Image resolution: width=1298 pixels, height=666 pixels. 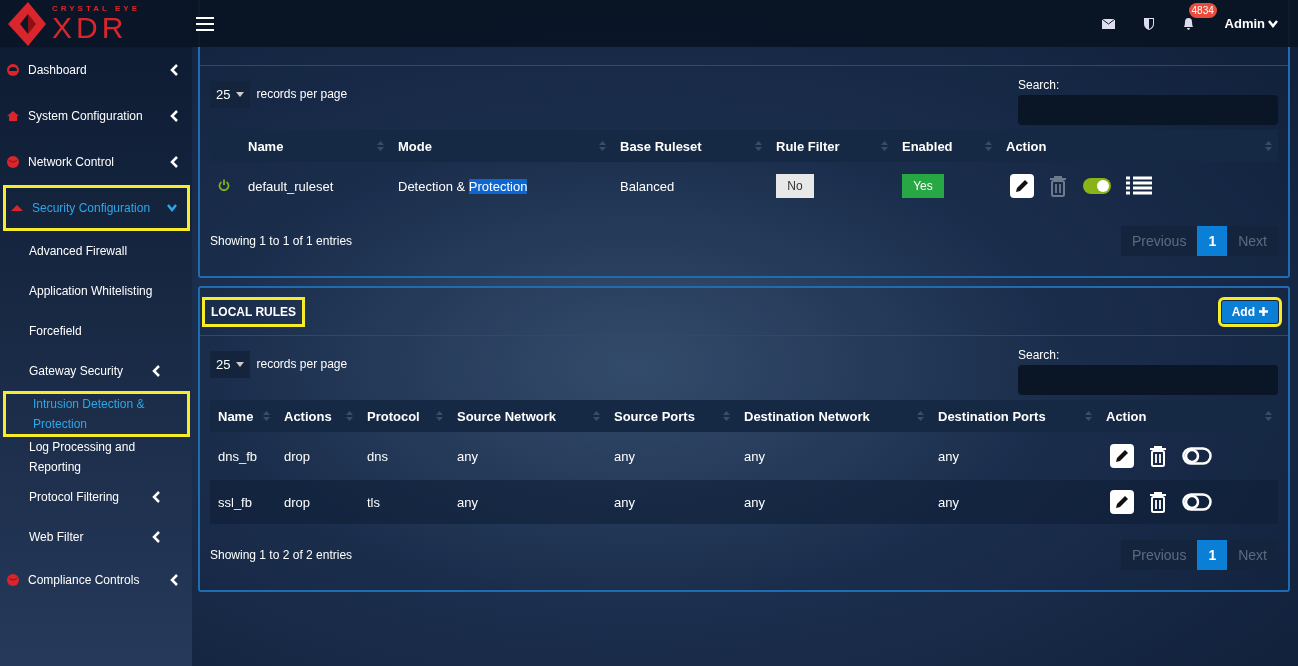 I want to click on column-header: Base Ruleset, so click(x=661, y=146).